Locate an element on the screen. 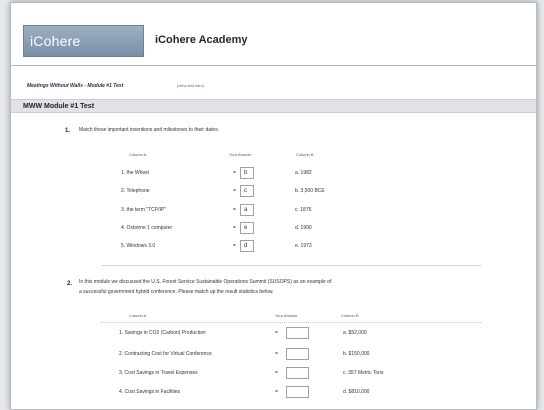  question-2-number: 2. is located at coordinates (70, 284).